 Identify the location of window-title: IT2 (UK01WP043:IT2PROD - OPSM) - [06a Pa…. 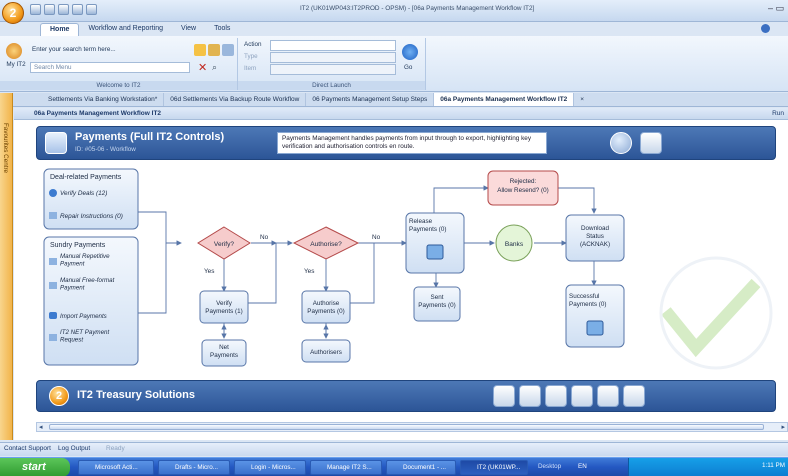
(417, 8).